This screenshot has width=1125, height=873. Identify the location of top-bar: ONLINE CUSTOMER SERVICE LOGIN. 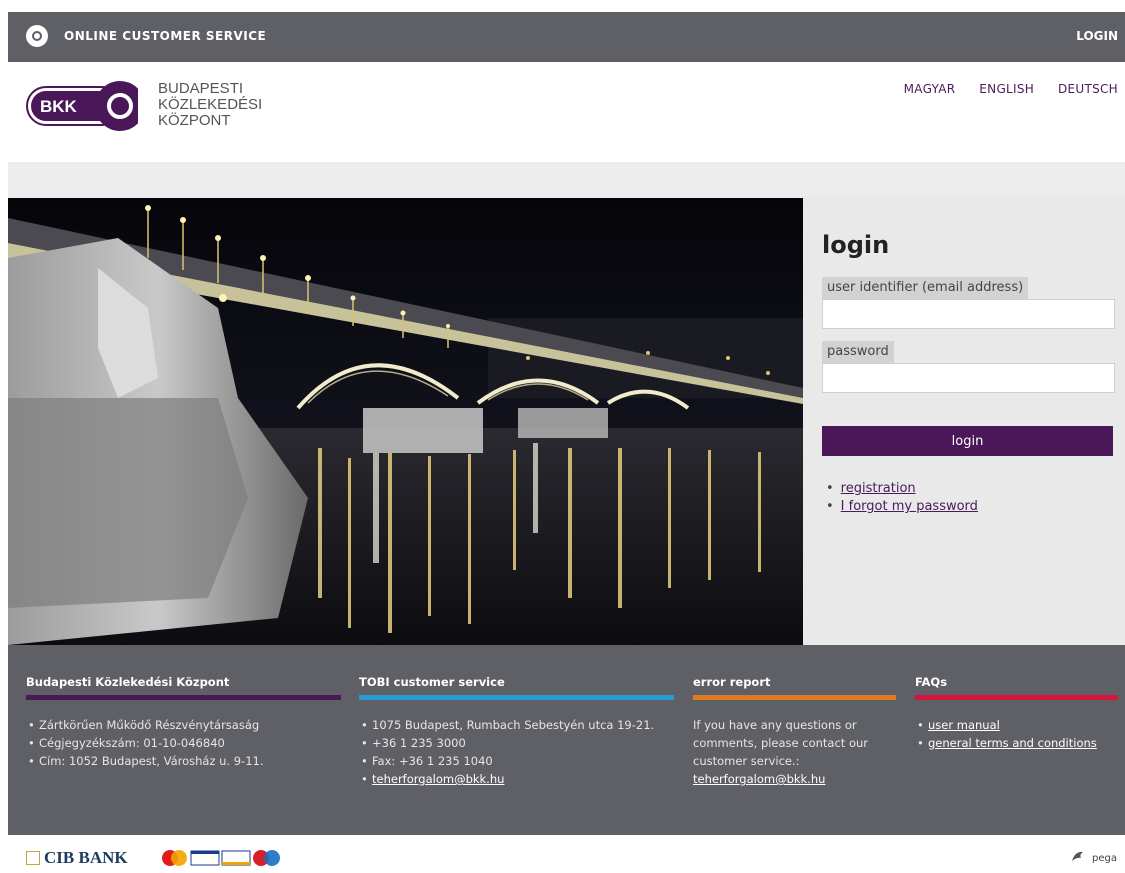
(566, 37).